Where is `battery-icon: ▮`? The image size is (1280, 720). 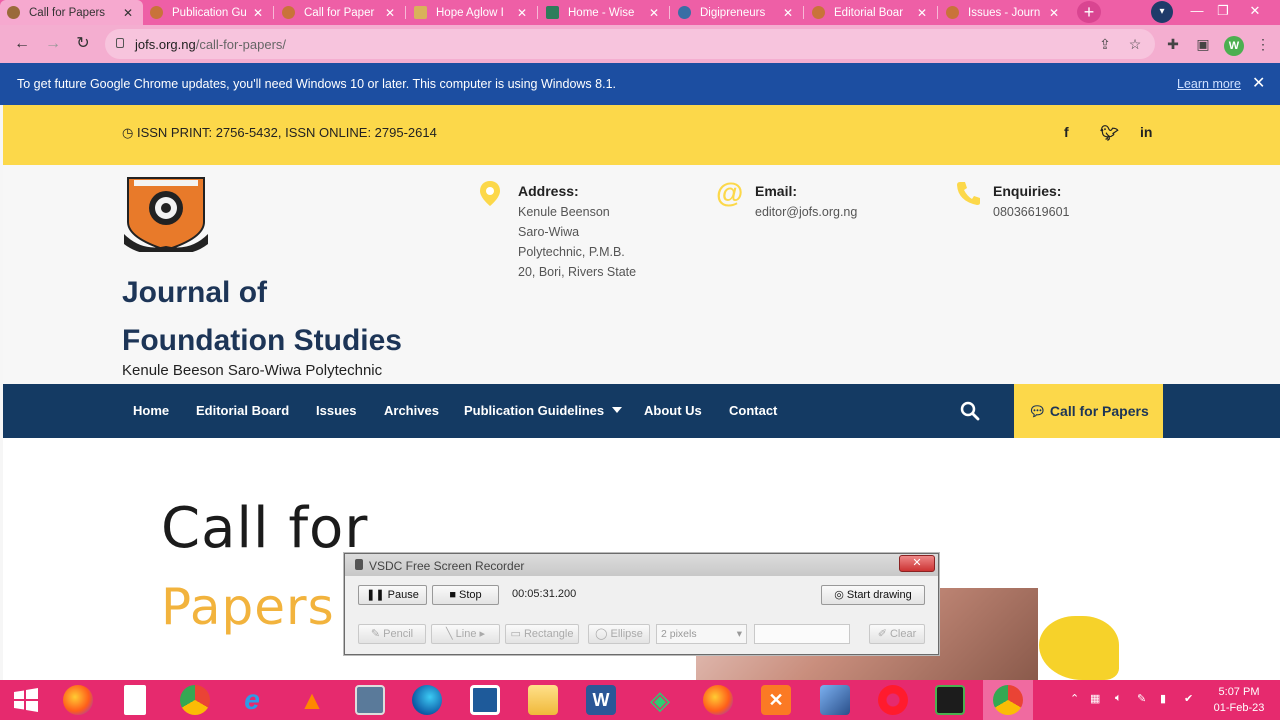
battery-icon: ▮ is located at coordinates (1163, 698).